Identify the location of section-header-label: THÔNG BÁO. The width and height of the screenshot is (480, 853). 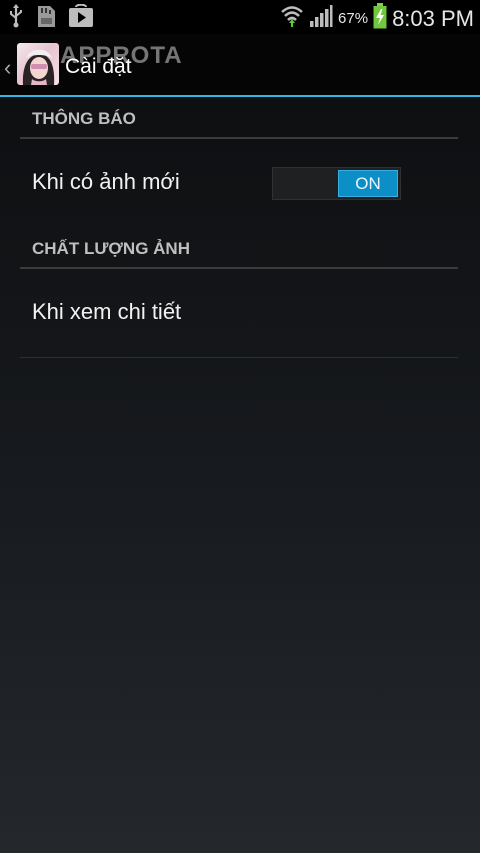
(84, 118).